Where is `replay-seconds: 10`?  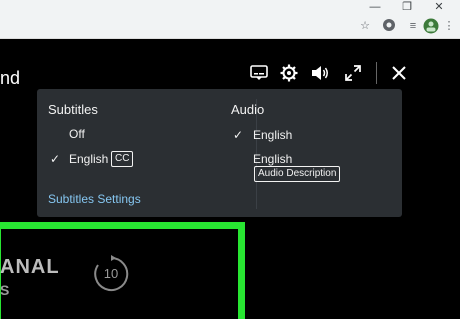 replay-seconds: 10 is located at coordinates (111, 273).